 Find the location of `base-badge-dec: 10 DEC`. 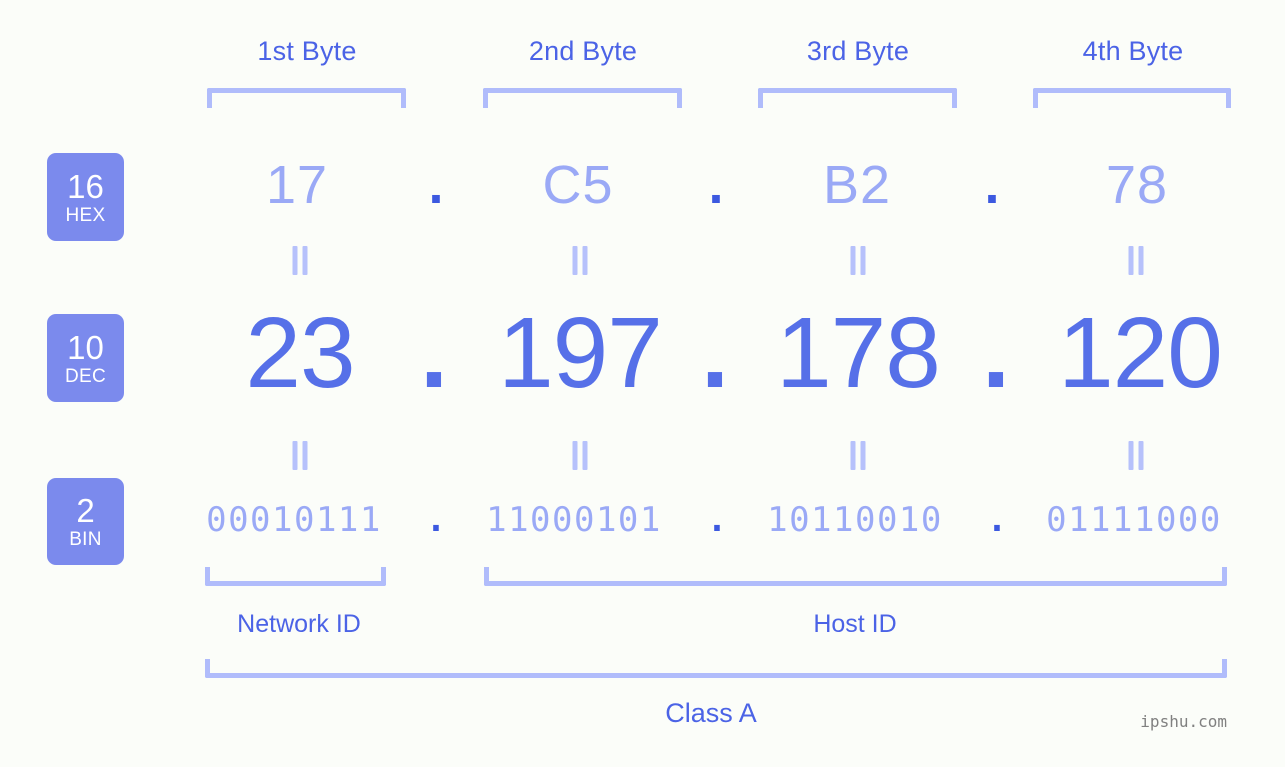

base-badge-dec: 10 DEC is located at coordinates (85, 358).